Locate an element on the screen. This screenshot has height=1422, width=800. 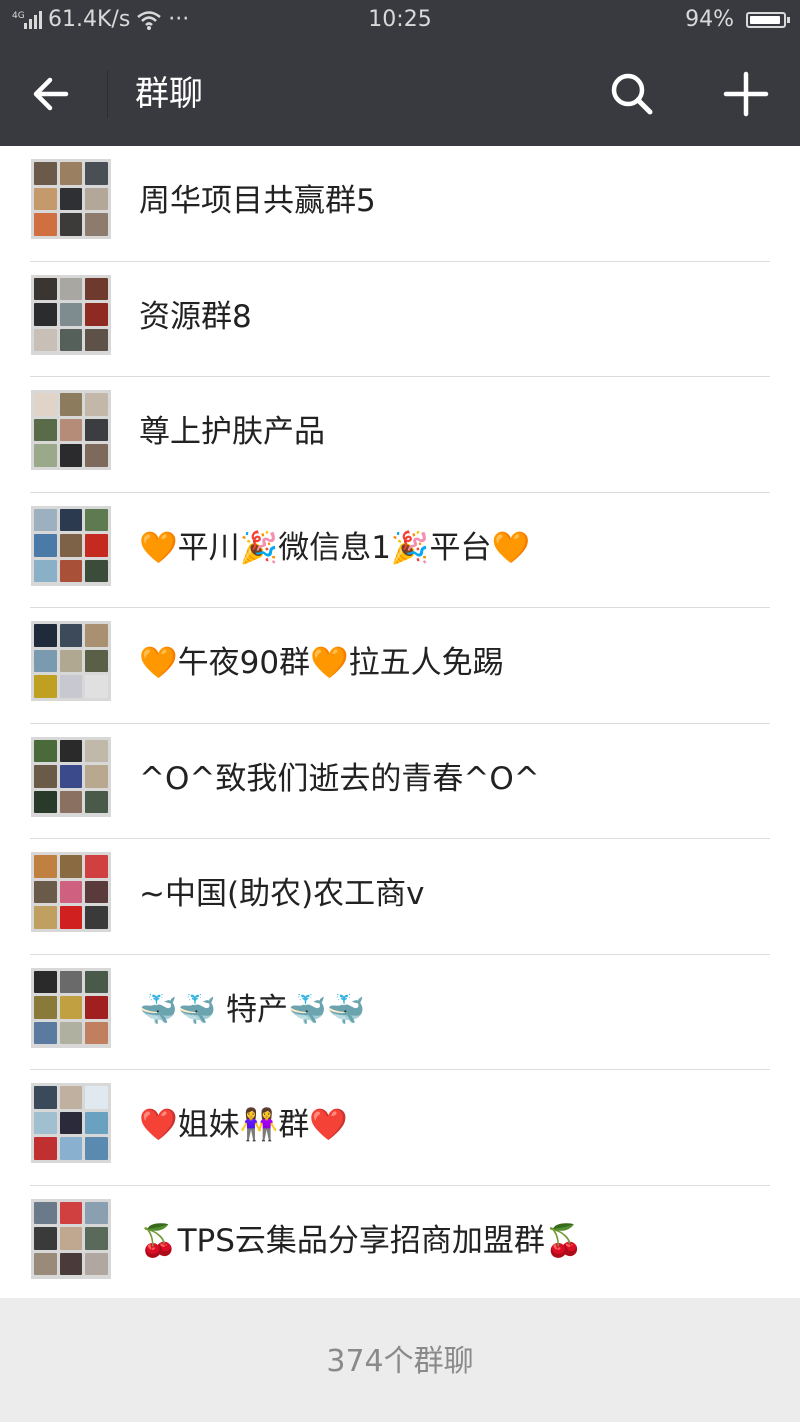
add-button is located at coordinates (746, 94).